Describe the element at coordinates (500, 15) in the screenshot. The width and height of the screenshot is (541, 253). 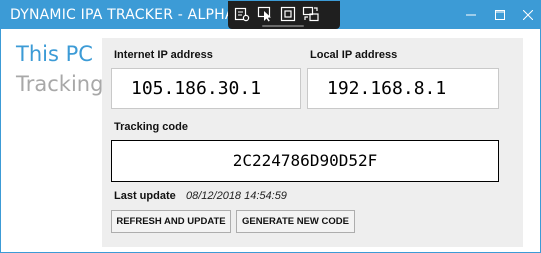
I see `maximize-icon` at that location.